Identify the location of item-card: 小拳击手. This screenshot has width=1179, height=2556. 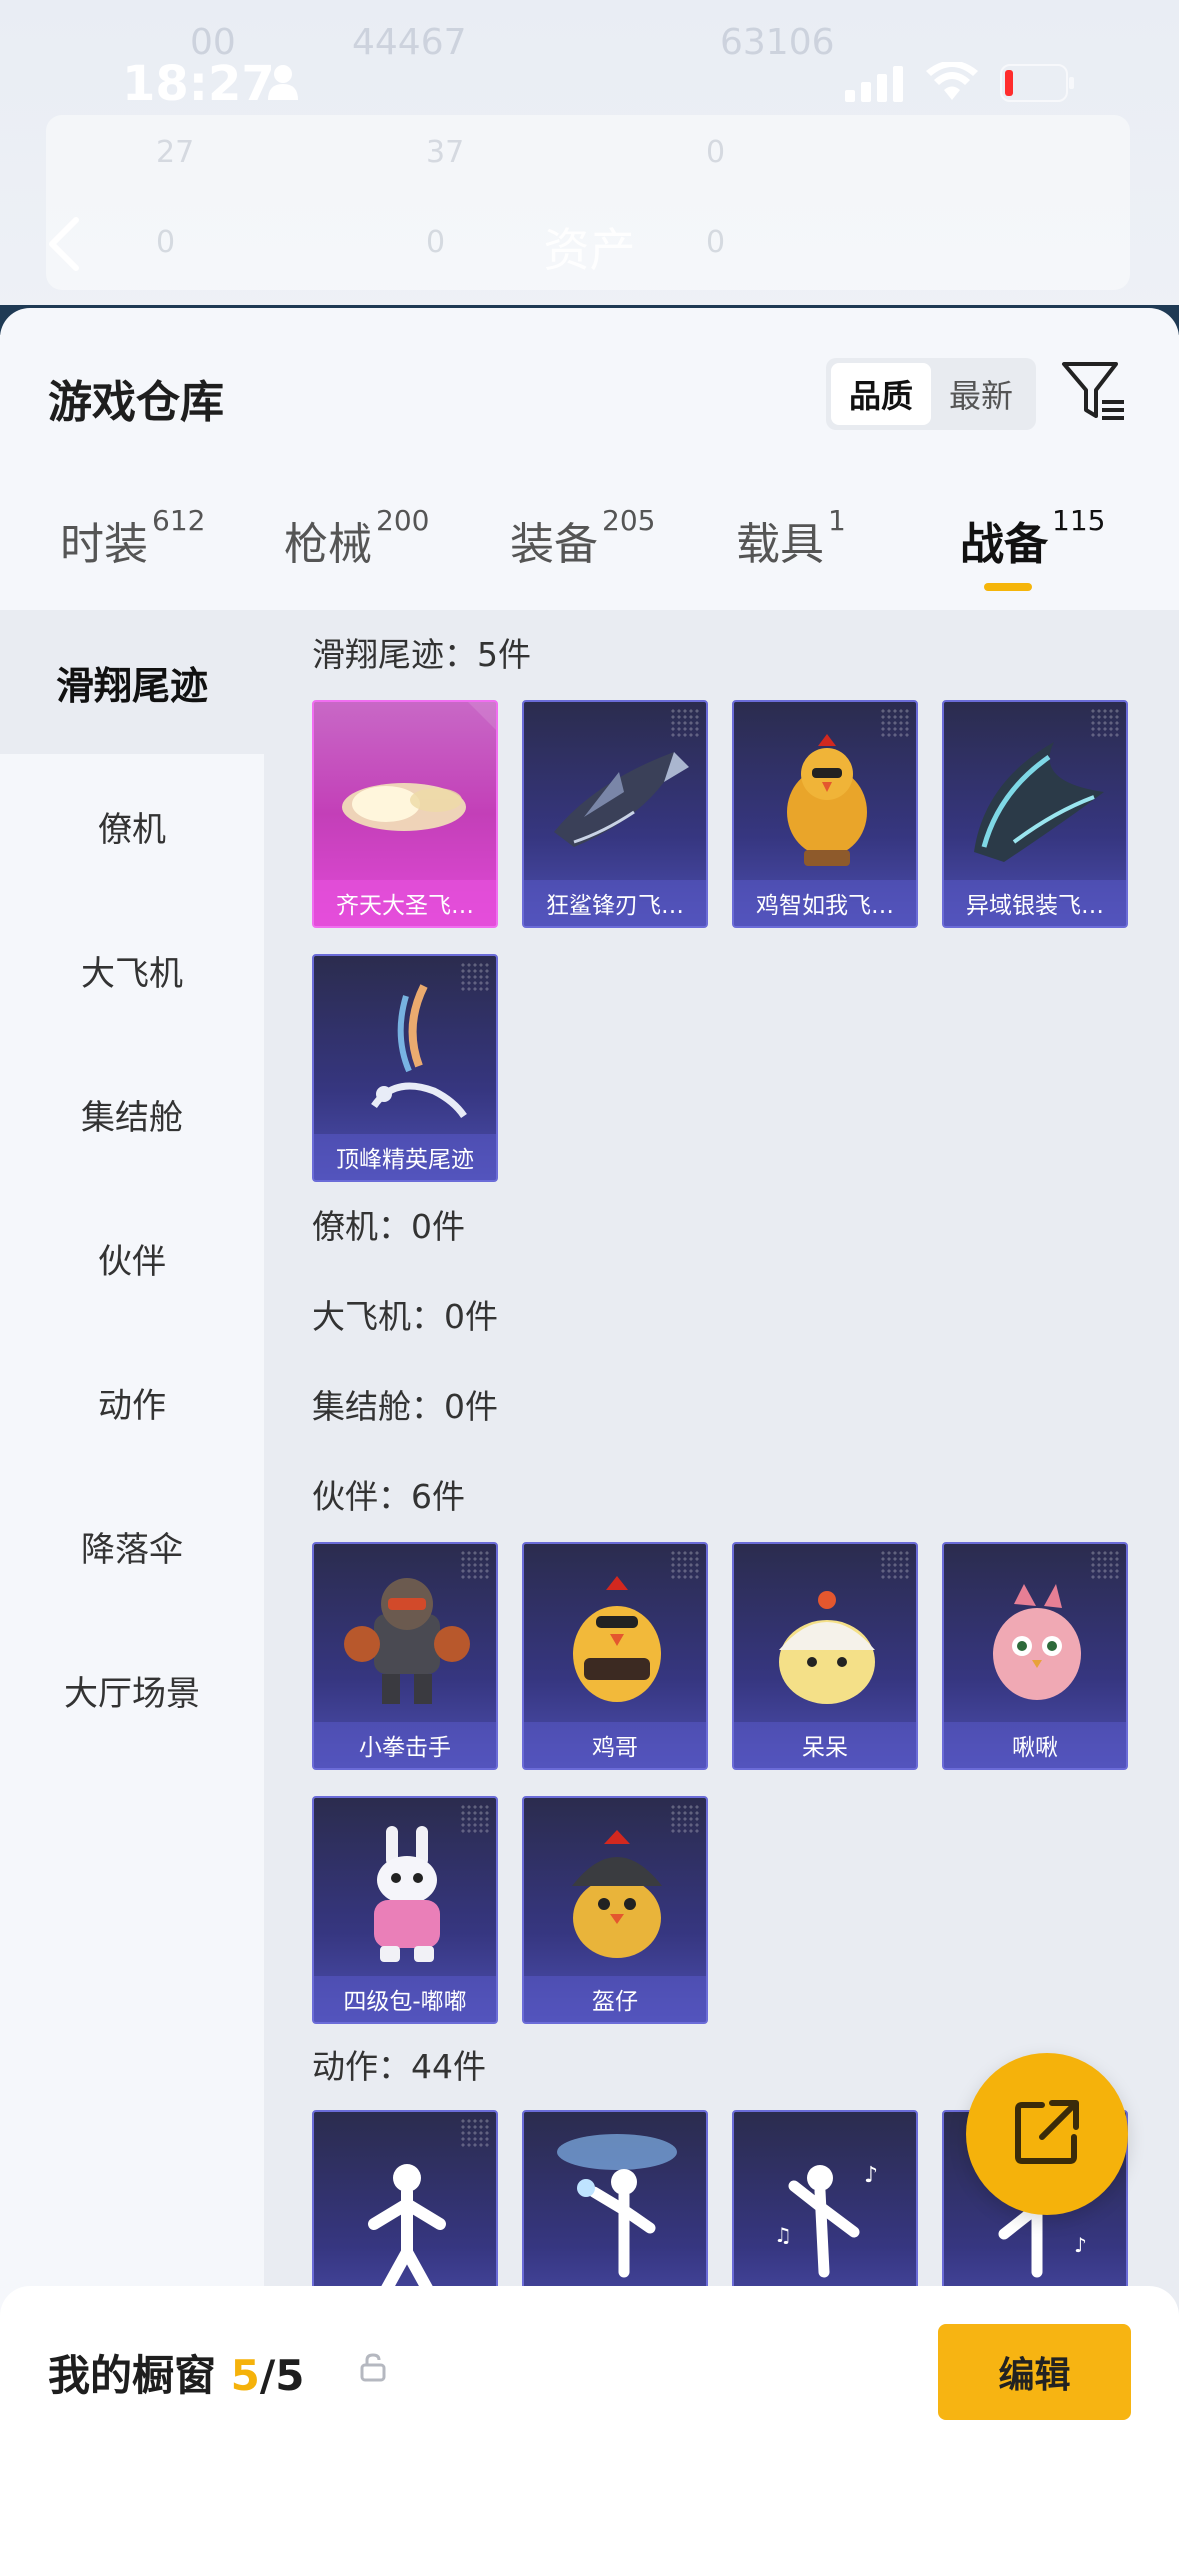
(405, 1656).